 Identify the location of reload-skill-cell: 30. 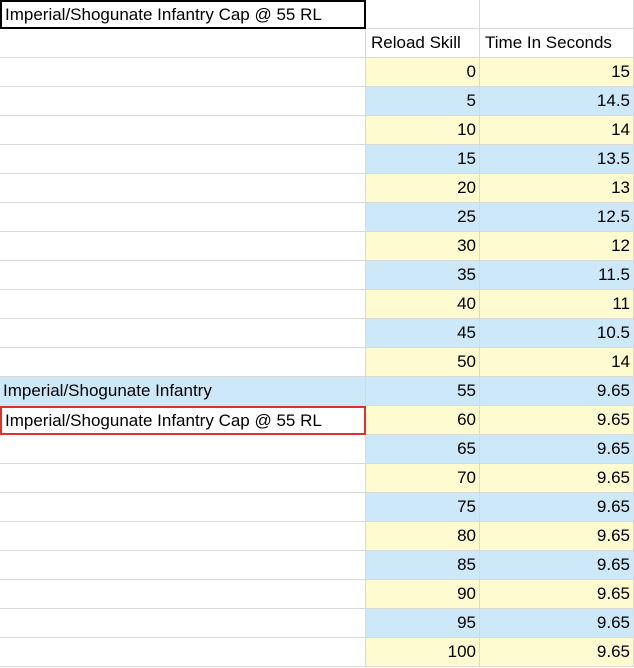
(423, 246).